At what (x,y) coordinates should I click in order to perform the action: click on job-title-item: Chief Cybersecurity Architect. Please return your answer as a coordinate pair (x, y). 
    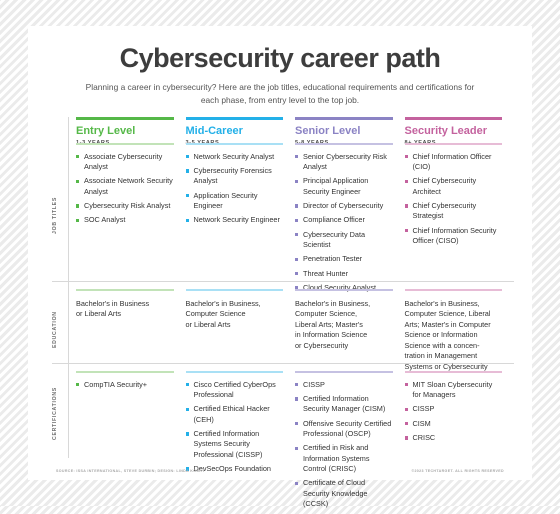
    Looking at the image, I should click on (453, 186).